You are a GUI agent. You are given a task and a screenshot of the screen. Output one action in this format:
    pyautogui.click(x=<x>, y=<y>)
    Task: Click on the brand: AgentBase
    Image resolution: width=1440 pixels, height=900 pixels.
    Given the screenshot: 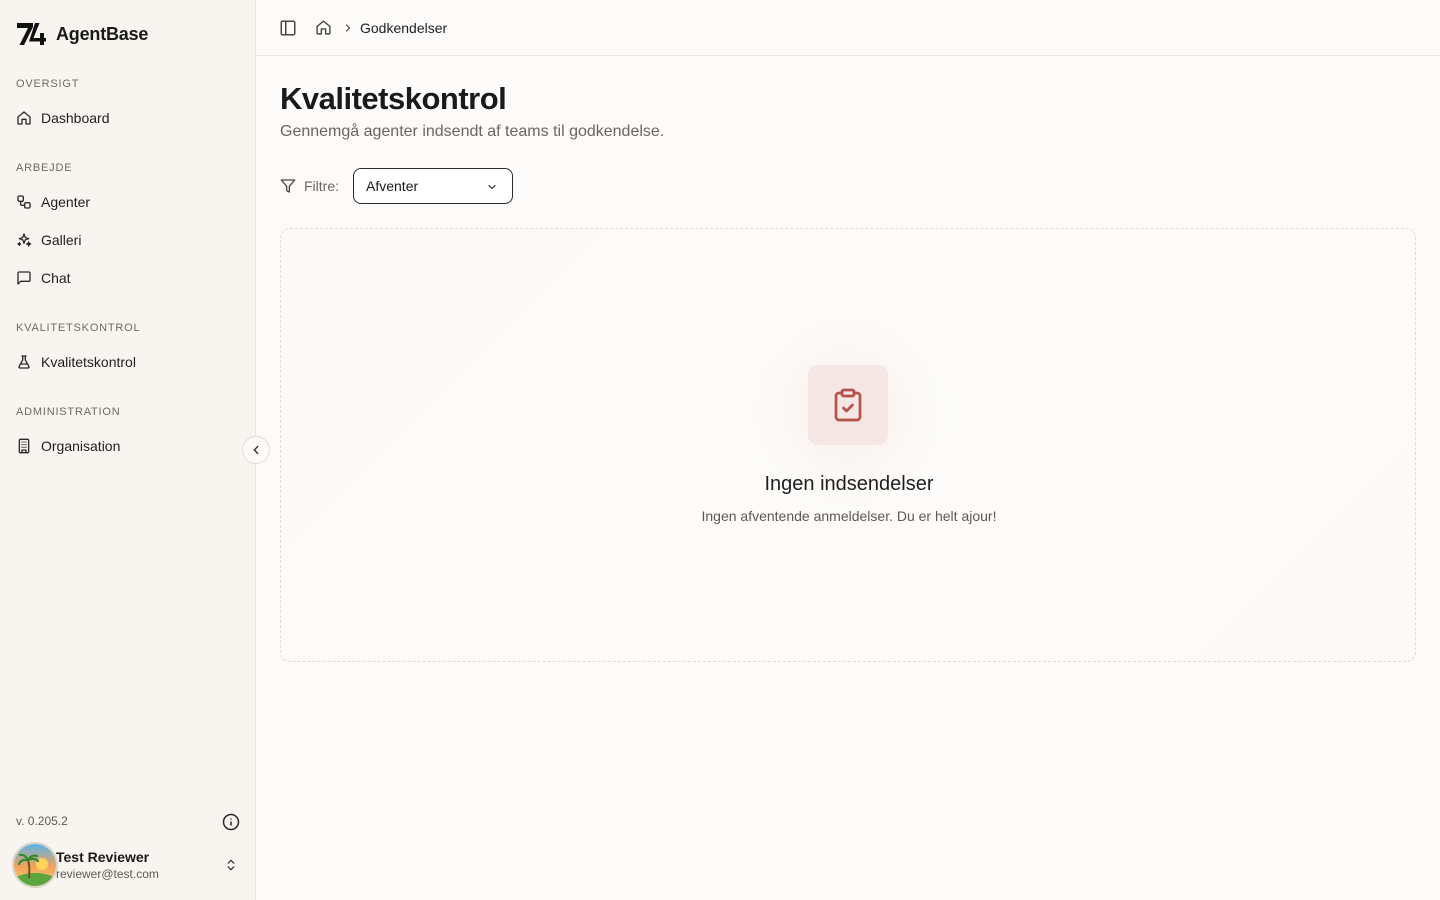 What is the action you would take?
    pyautogui.click(x=82, y=34)
    